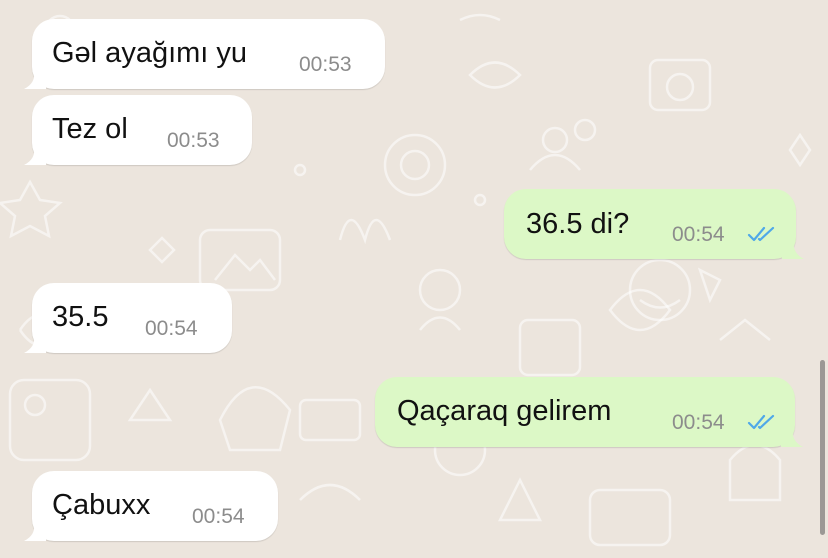 The image size is (828, 558). I want to click on message-text: 36.5 di?, so click(578, 224).